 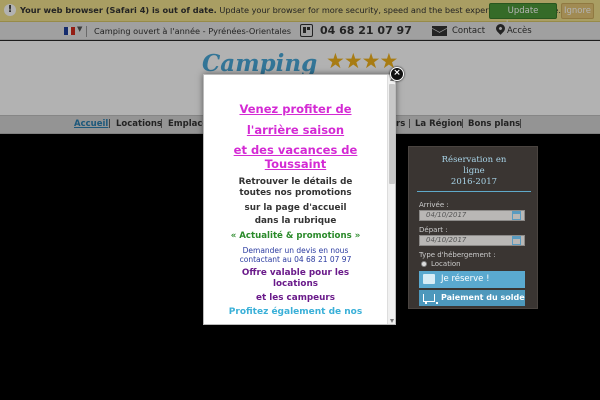 I want to click on popup-title-line2: l'arrière saison, so click(x=295, y=130).